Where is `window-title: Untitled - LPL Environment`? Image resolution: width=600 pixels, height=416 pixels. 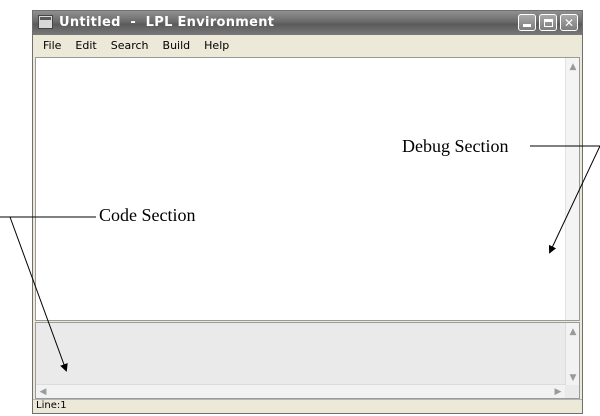
window-title: Untitled - LPL Environment is located at coordinates (167, 22).